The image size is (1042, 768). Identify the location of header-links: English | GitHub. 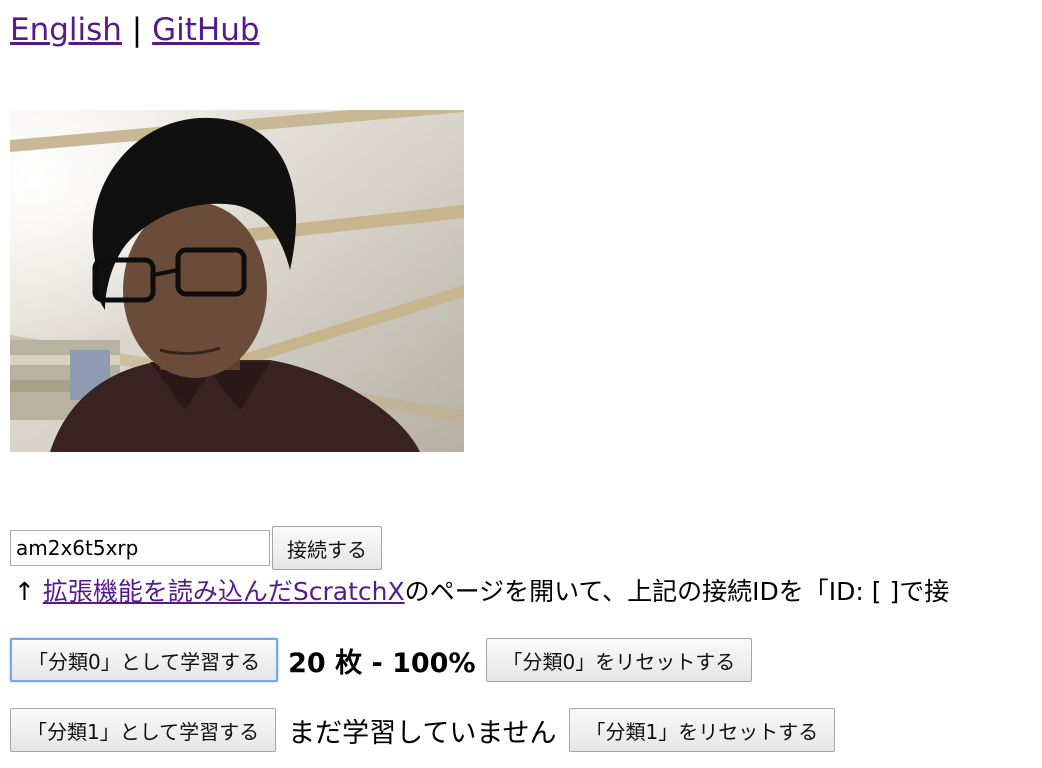
(135, 30).